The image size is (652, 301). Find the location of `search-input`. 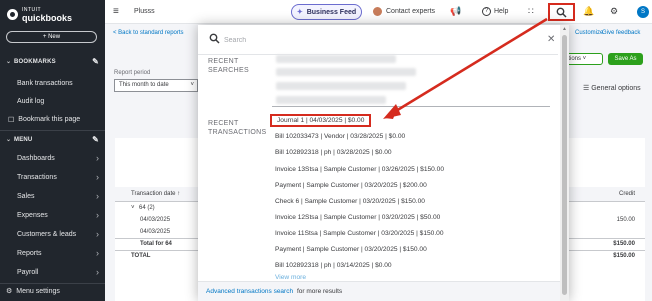

search-input is located at coordinates (374, 40).